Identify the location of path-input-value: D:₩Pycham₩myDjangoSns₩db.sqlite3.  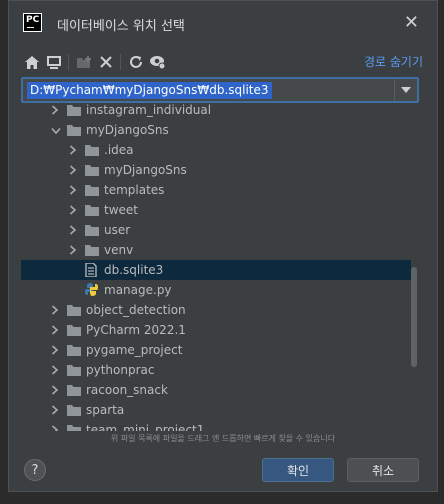
(149, 90).